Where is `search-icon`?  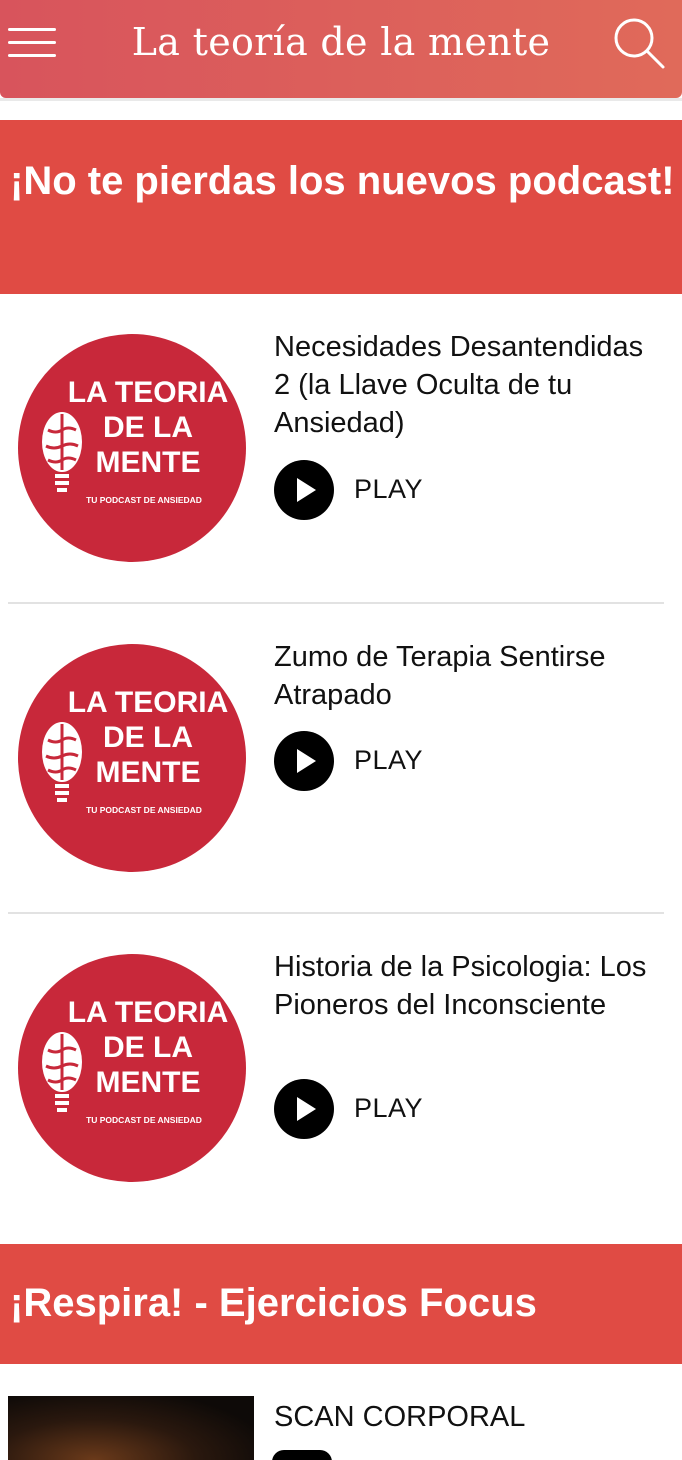 search-icon is located at coordinates (639, 43).